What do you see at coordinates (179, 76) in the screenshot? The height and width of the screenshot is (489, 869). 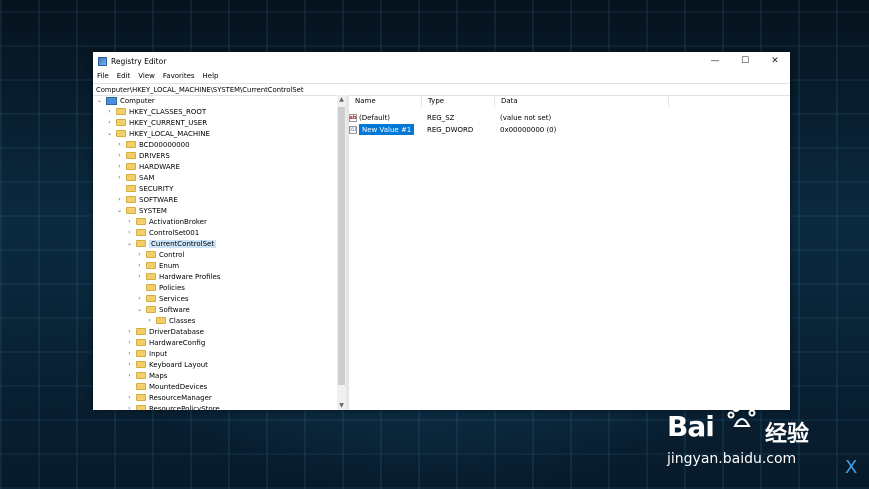 I see `menu-favorites: Favorites` at bounding box center [179, 76].